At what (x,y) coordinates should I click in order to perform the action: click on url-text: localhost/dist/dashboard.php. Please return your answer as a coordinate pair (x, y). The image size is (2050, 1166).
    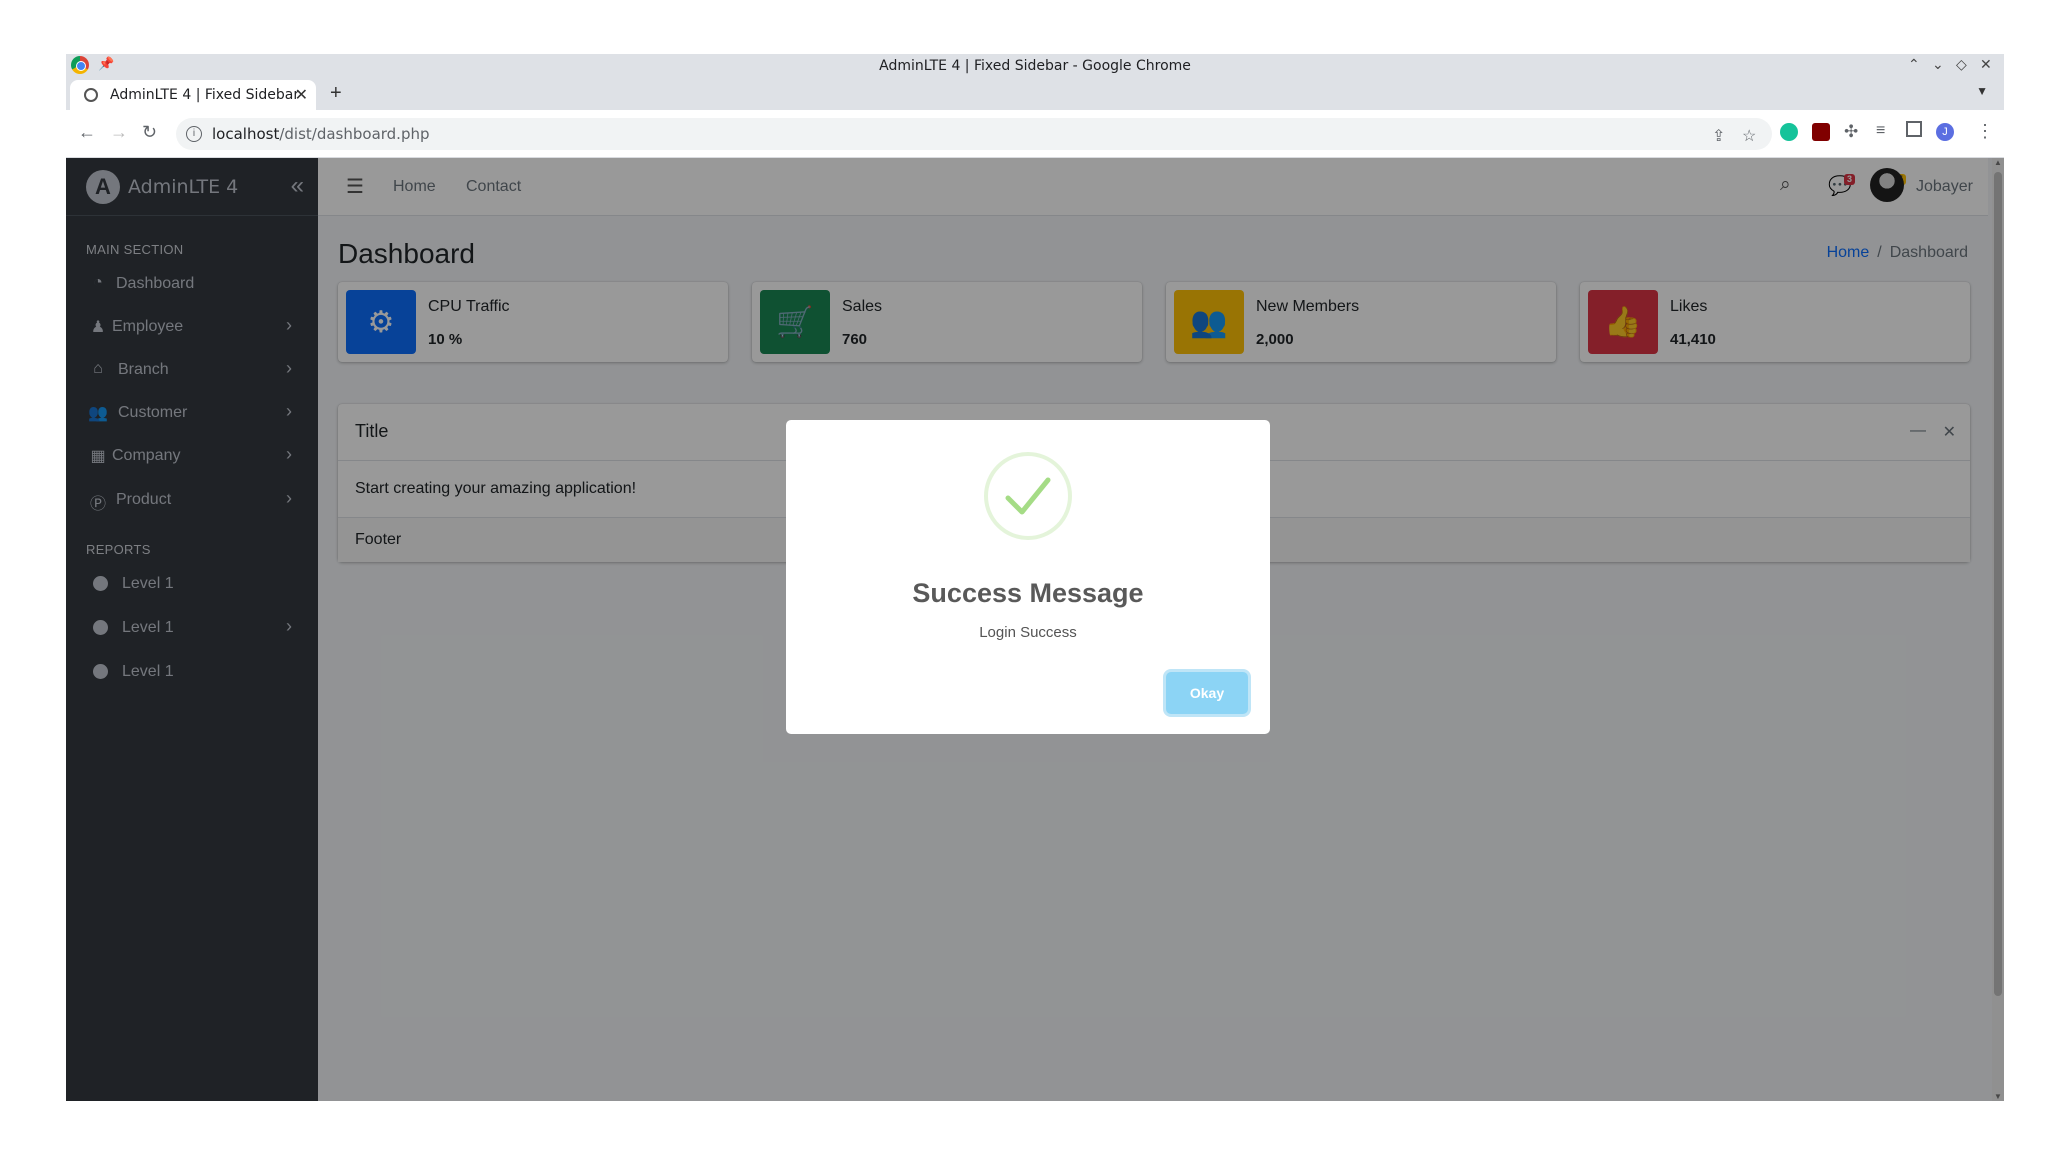
    Looking at the image, I should click on (321, 134).